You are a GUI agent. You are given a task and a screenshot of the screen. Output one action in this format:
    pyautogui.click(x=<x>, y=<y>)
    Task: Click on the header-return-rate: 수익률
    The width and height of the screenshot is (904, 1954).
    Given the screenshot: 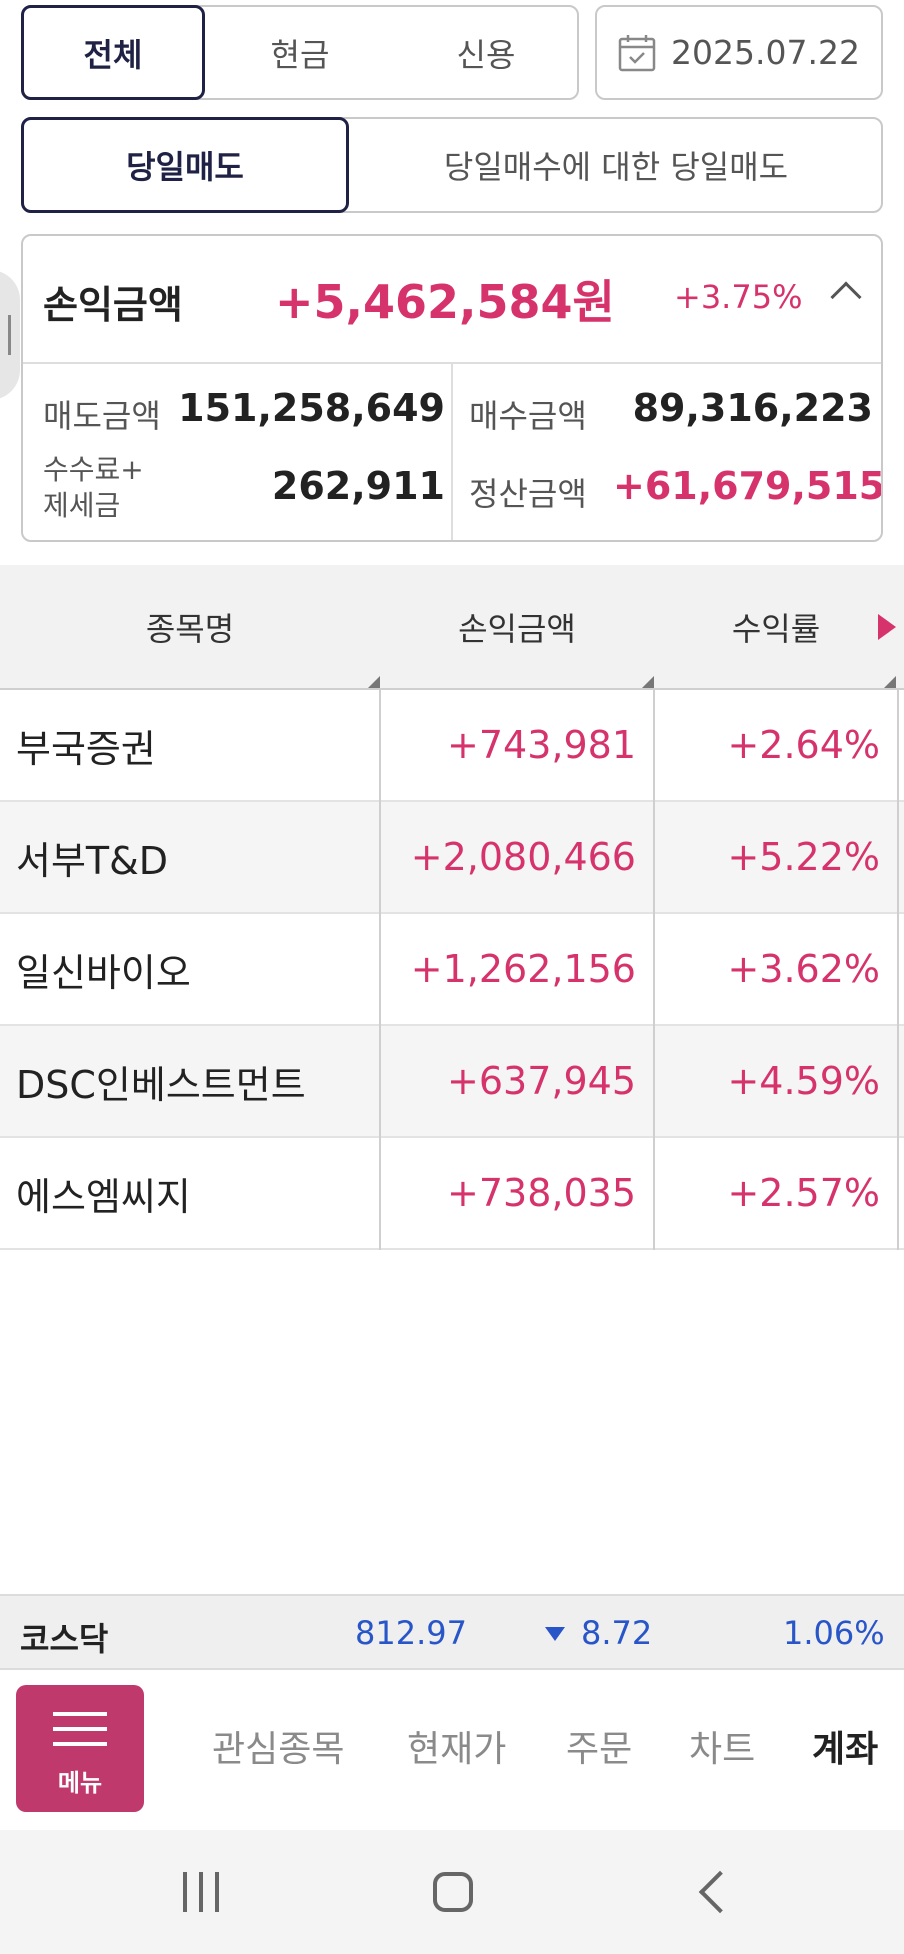 What is the action you would take?
    pyautogui.click(x=776, y=626)
    